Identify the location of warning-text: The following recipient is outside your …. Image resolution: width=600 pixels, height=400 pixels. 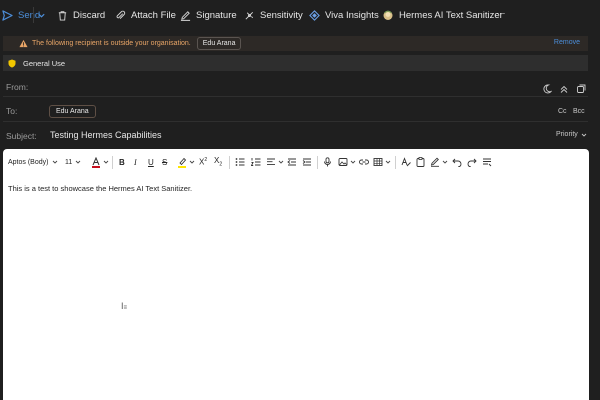
(111, 43).